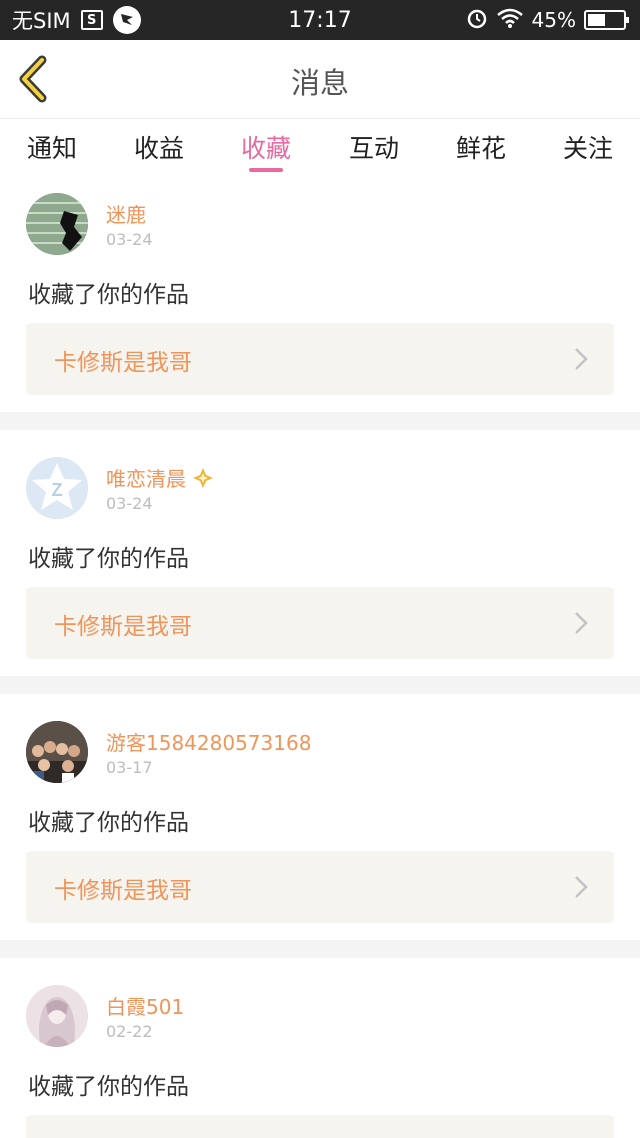 The width and height of the screenshot is (640, 1138). Describe the element at coordinates (145, 1005) in the screenshot. I see `username: 白霞501` at that location.